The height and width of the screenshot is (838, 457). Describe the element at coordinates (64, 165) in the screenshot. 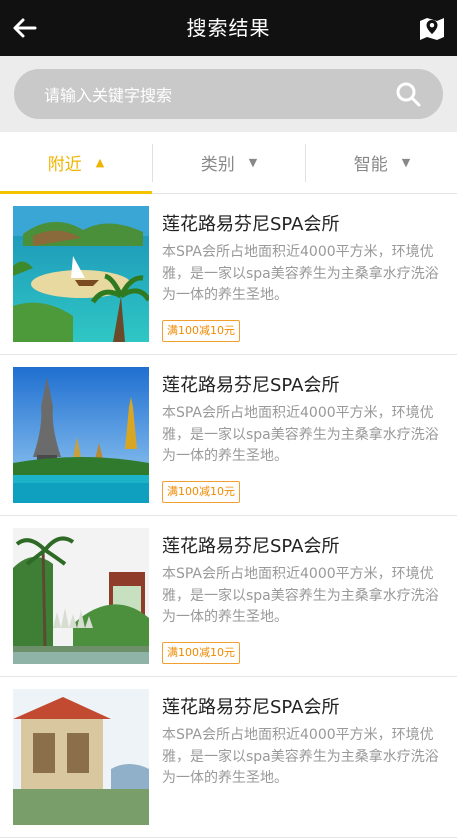

I see `filter-tab-label: 附近` at that location.